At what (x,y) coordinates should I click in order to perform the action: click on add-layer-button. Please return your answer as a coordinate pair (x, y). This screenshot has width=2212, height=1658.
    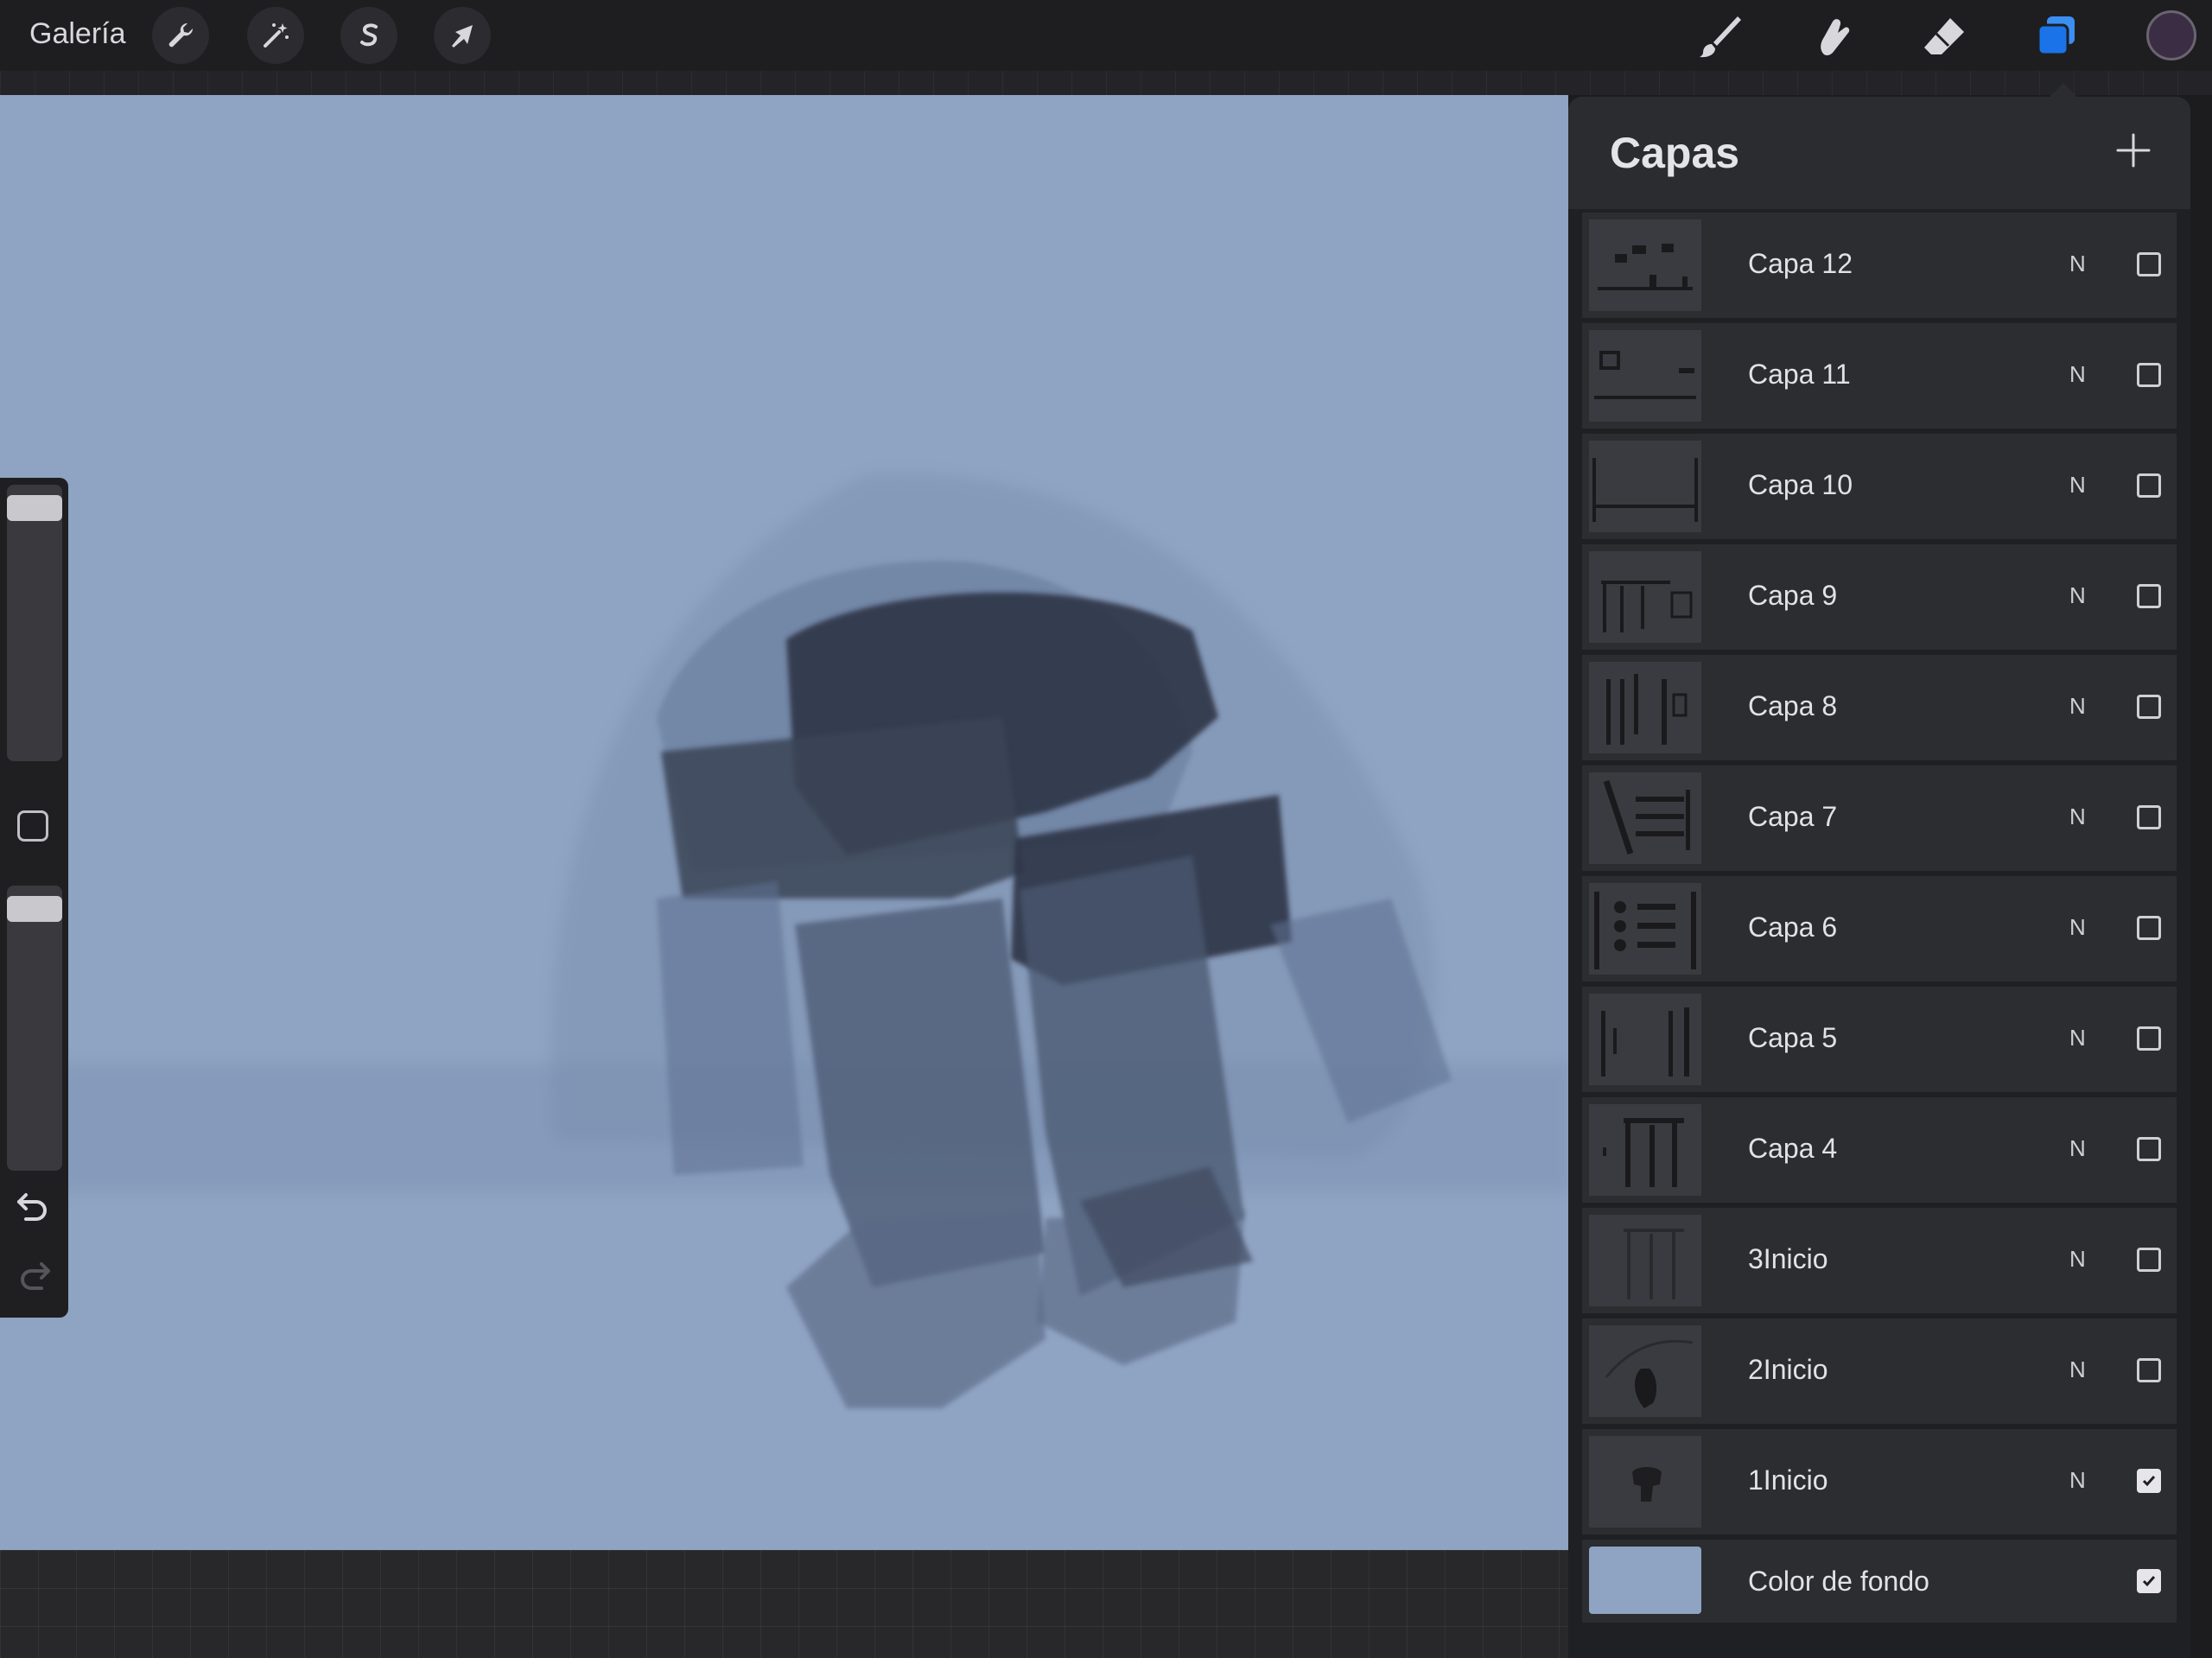
    Looking at the image, I should click on (2133, 150).